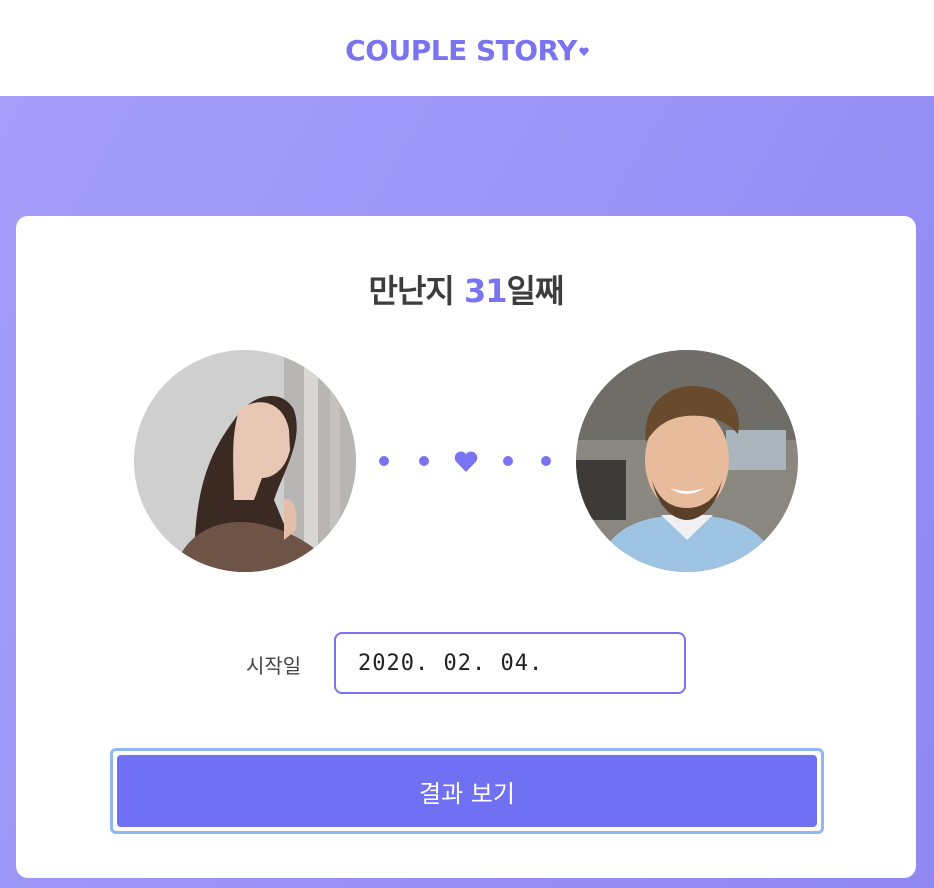 The width and height of the screenshot is (934, 888). I want to click on title-suffix: 일째, so click(535, 291).